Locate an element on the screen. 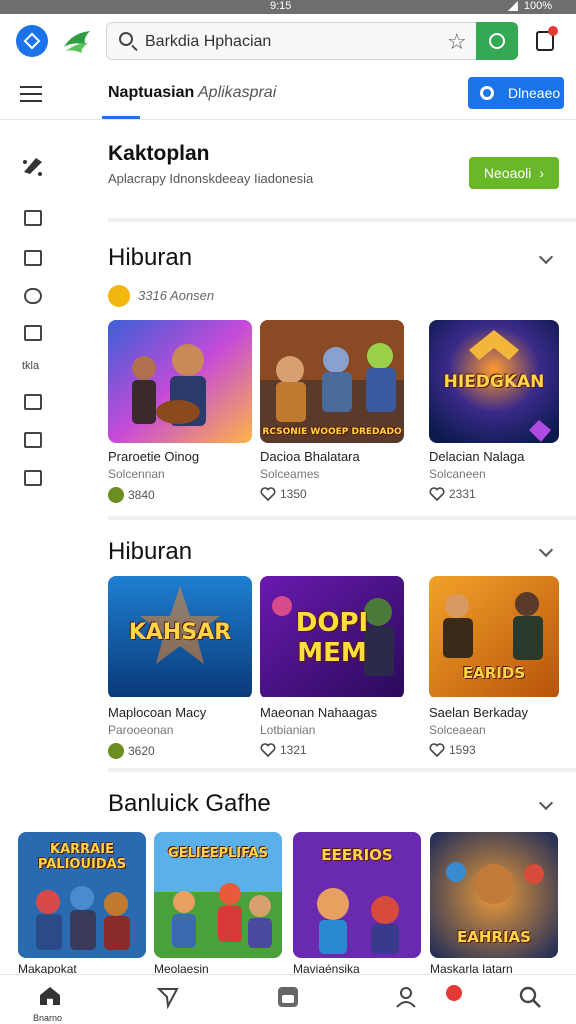 This screenshot has height=1024, width=576. thumbnail-text: KARRAIE PALIOUIDAS is located at coordinates (82, 857).